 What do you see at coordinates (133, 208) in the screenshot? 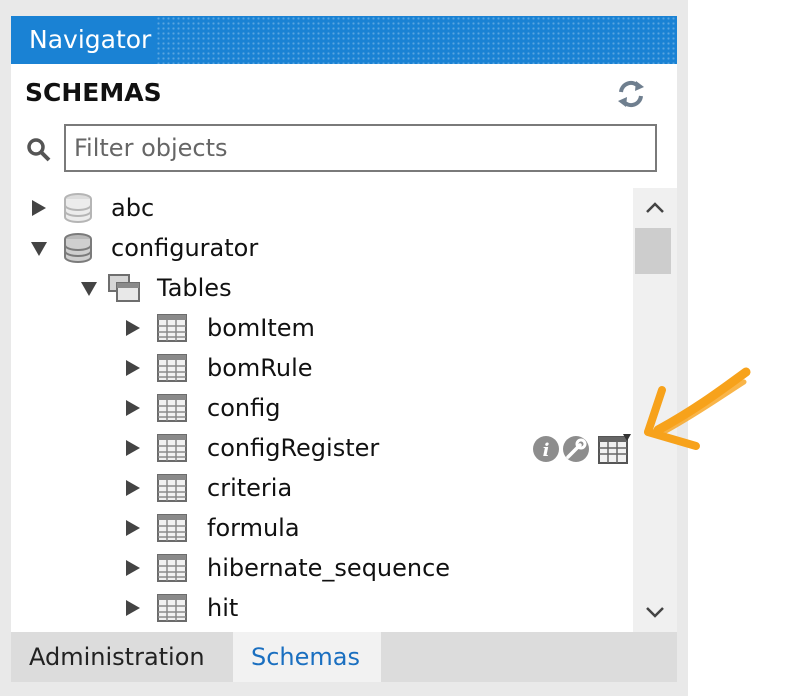
I see `schema-label: abc` at bounding box center [133, 208].